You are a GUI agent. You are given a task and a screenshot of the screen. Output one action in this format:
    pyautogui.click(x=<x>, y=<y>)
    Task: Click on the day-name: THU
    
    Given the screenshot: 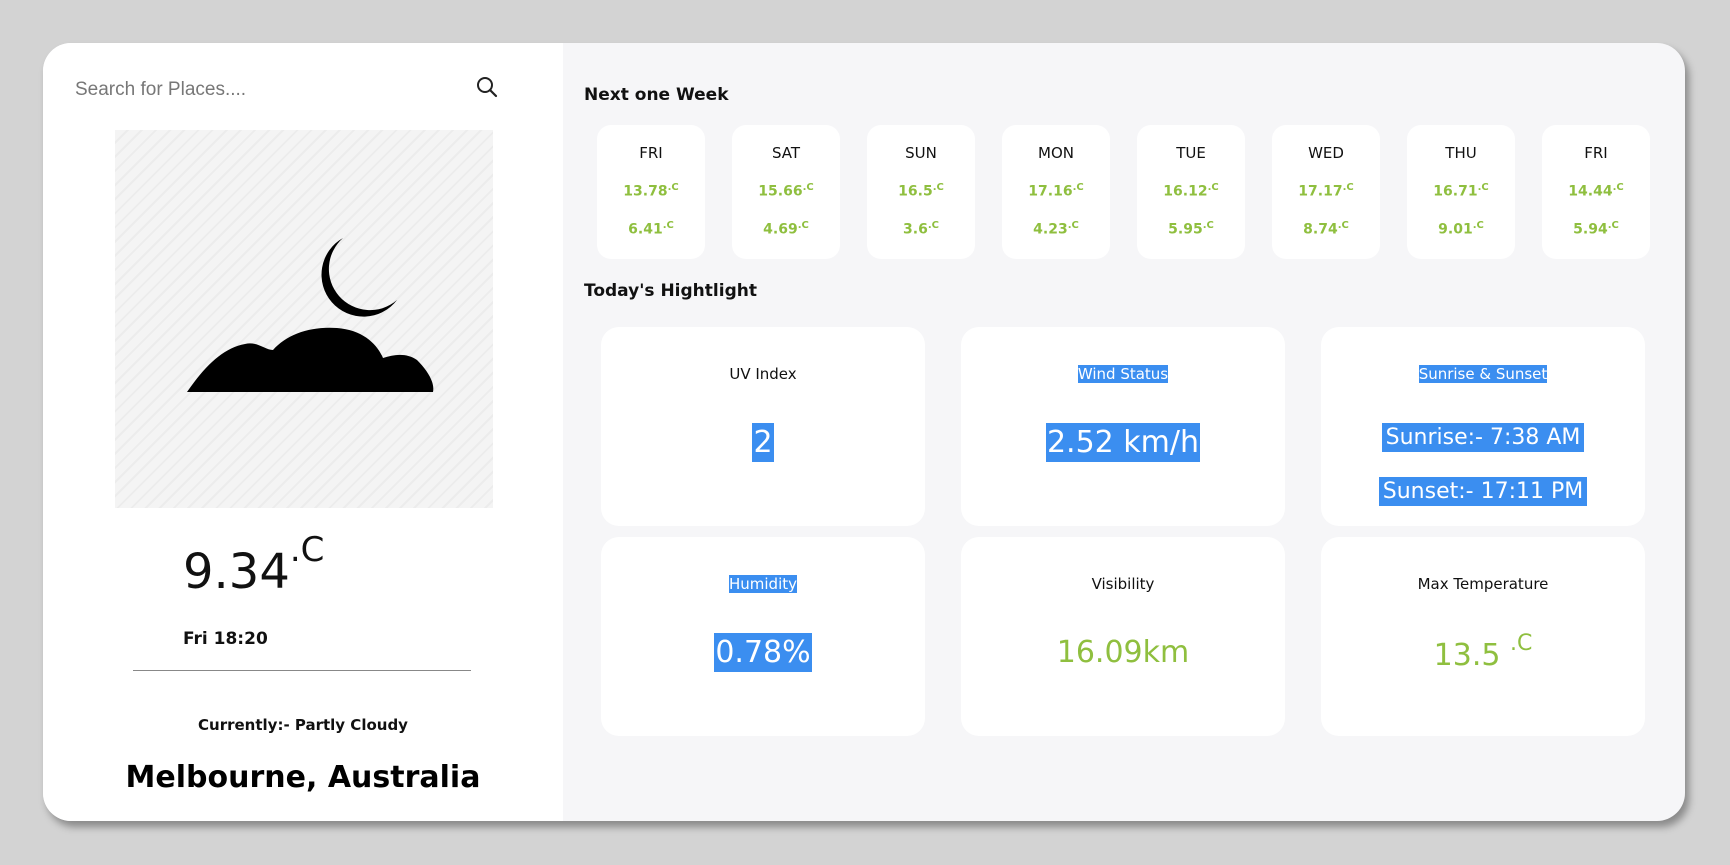 What is the action you would take?
    pyautogui.click(x=1461, y=153)
    